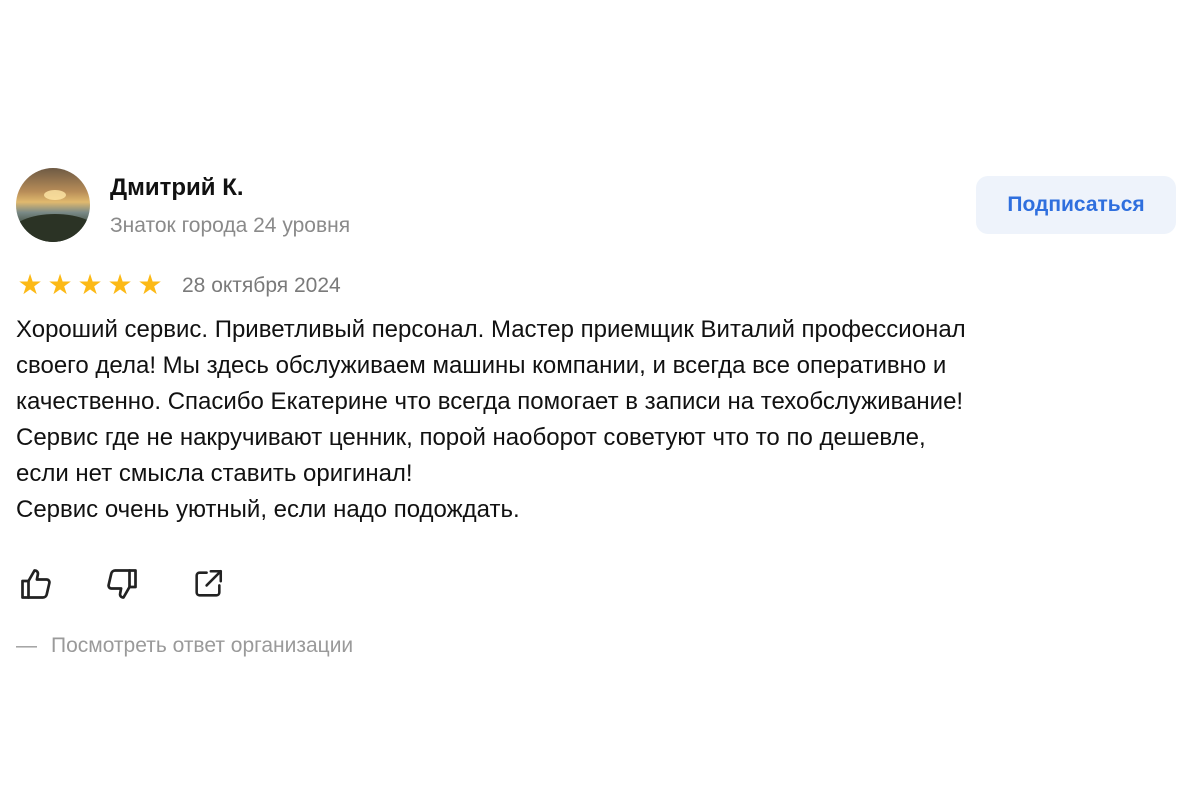 The height and width of the screenshot is (800, 1200). Describe the element at coordinates (202, 645) in the screenshot. I see `org-response-label: Посмотреть ответ организации` at that location.